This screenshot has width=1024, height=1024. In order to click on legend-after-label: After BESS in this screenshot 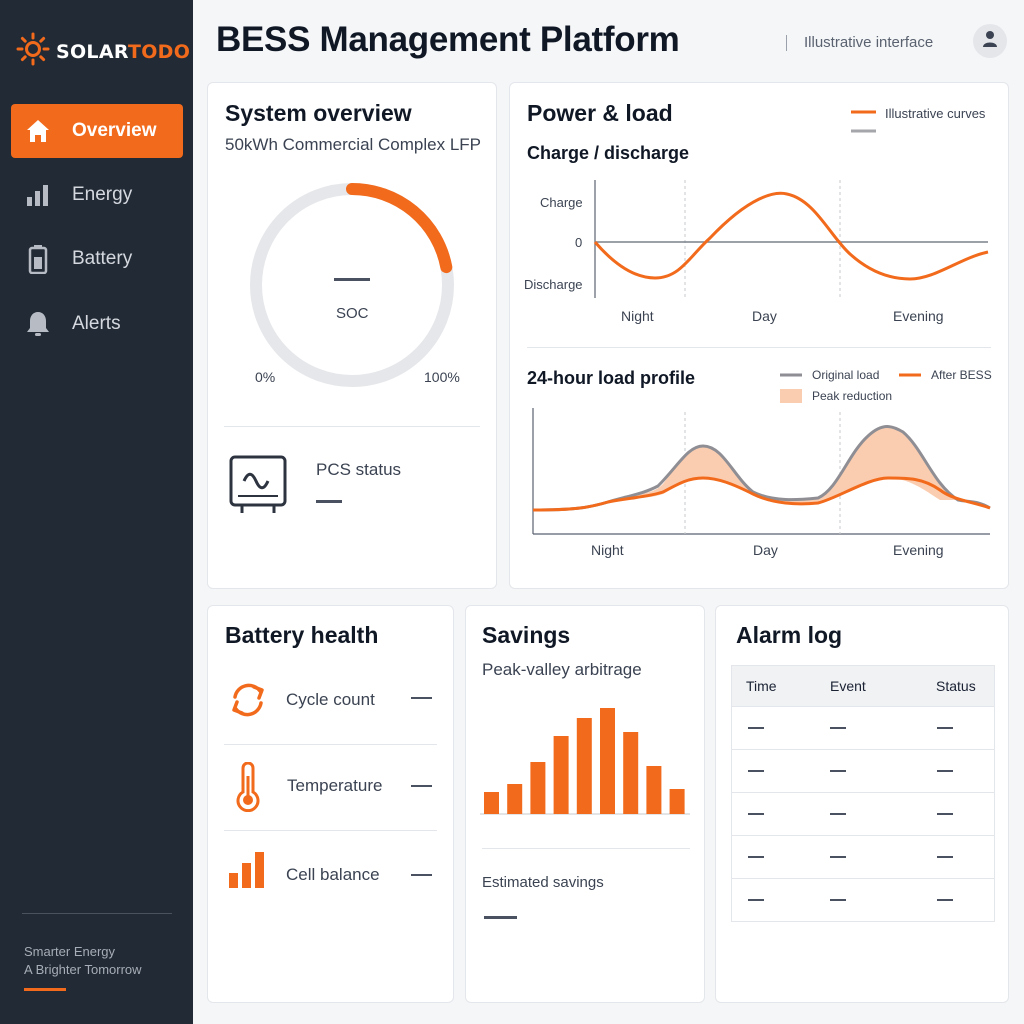, I will do `click(961, 375)`.